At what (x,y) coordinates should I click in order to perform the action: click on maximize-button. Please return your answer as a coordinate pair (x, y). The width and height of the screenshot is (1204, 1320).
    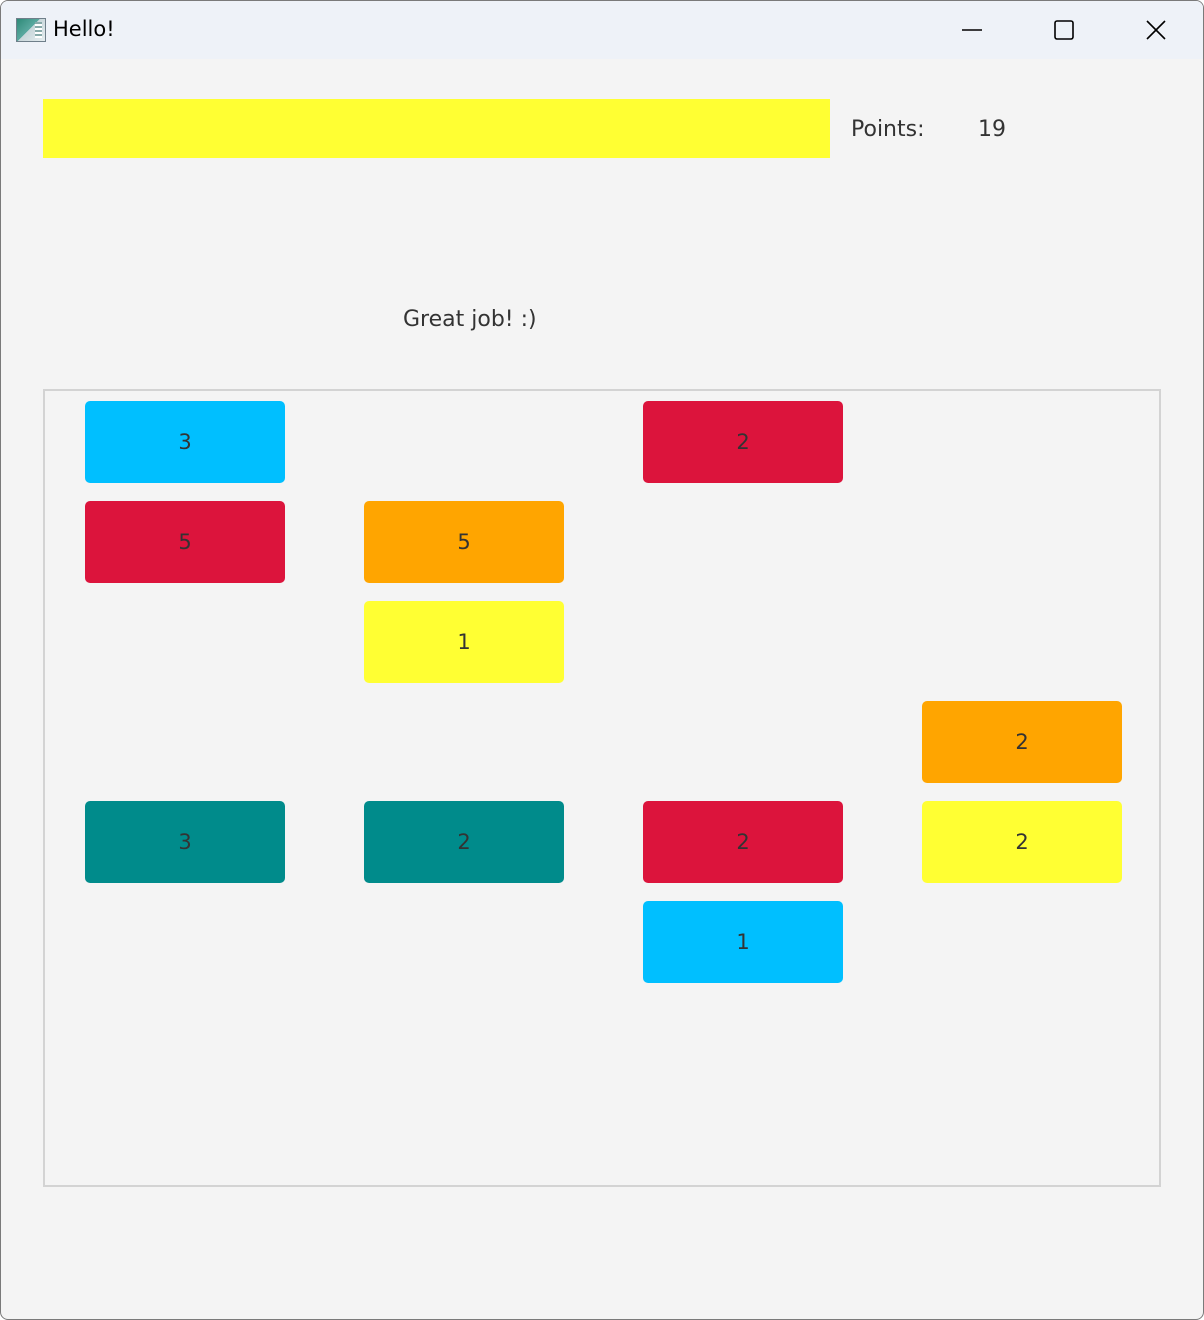
    Looking at the image, I should click on (1064, 30).